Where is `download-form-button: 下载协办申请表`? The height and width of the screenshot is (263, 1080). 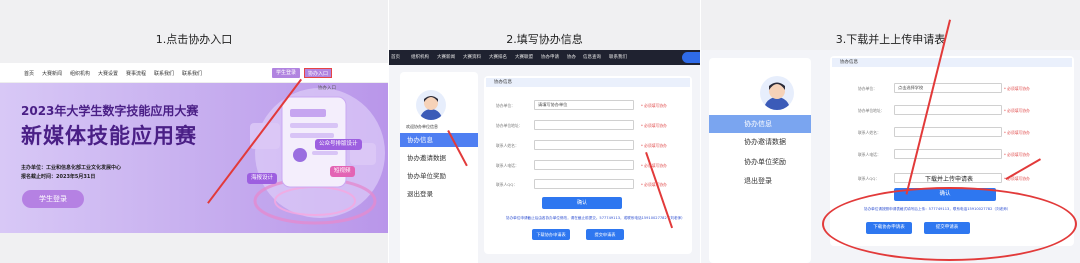 download-form-button: 下载协办申请表 is located at coordinates (551, 234).